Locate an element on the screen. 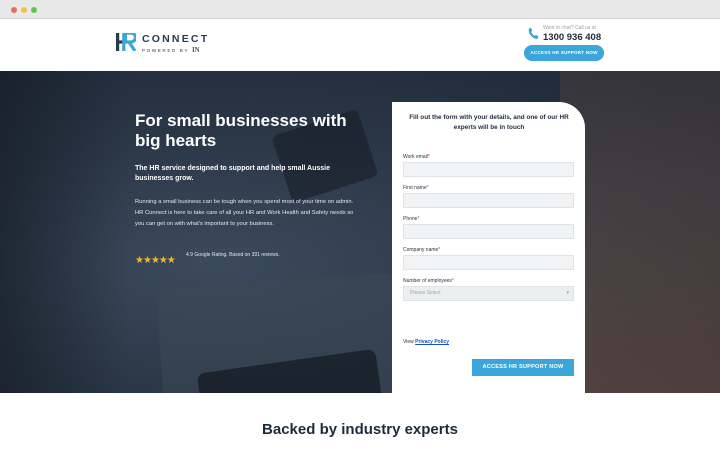 This screenshot has height=452, width=720. contact-label: Want to chat? Call us at is located at coordinates (569, 28).